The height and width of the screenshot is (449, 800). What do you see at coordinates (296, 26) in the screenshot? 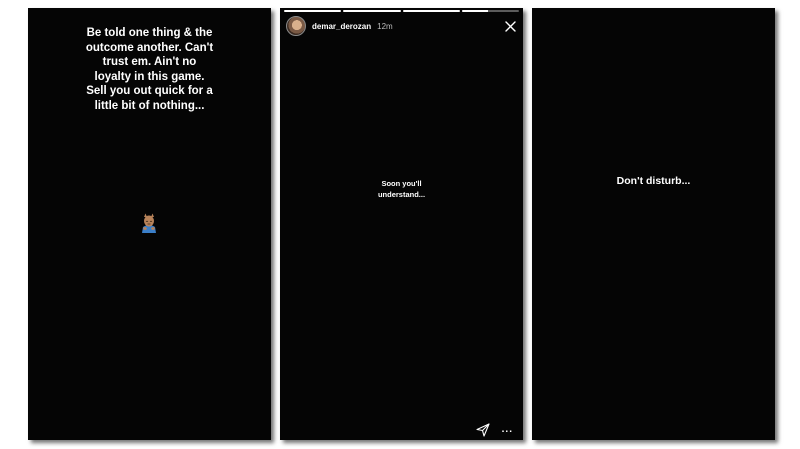
I see `avatar` at bounding box center [296, 26].